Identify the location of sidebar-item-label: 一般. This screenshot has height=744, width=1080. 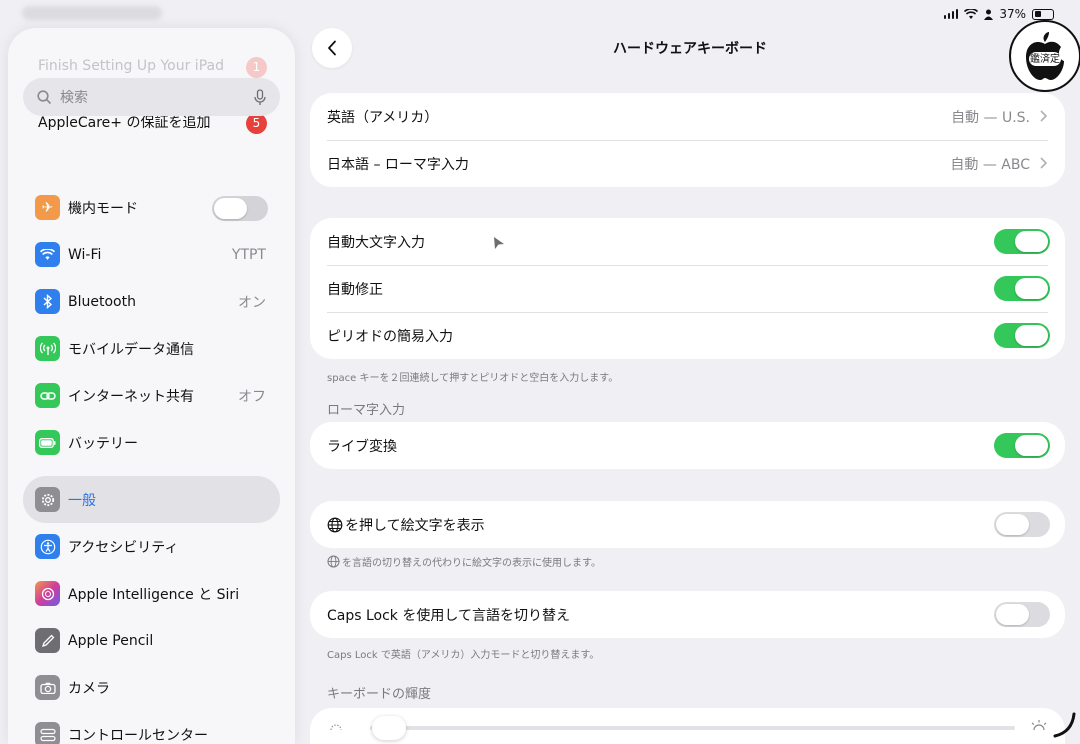
(82, 500).